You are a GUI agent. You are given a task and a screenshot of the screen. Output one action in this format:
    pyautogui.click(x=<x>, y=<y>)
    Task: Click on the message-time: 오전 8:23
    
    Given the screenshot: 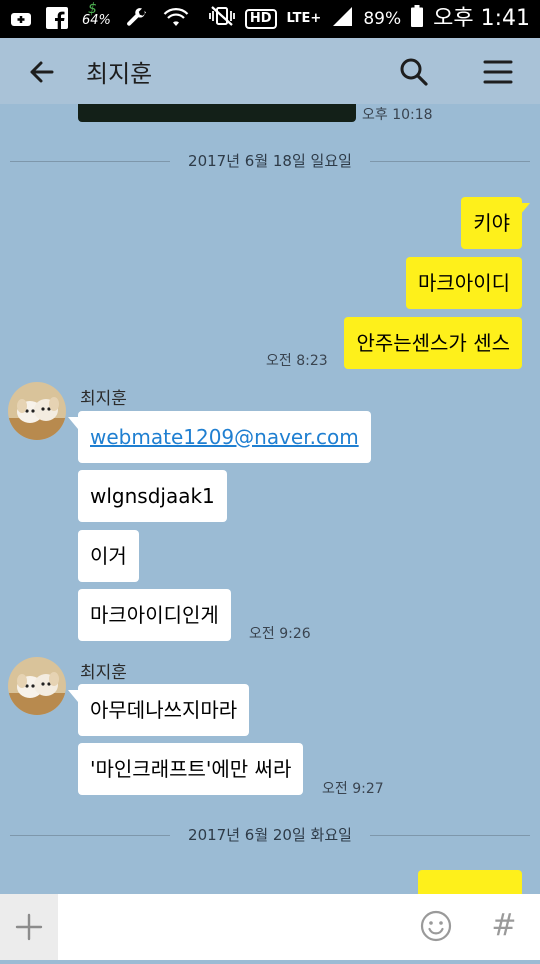 What is the action you would take?
    pyautogui.click(x=297, y=361)
    